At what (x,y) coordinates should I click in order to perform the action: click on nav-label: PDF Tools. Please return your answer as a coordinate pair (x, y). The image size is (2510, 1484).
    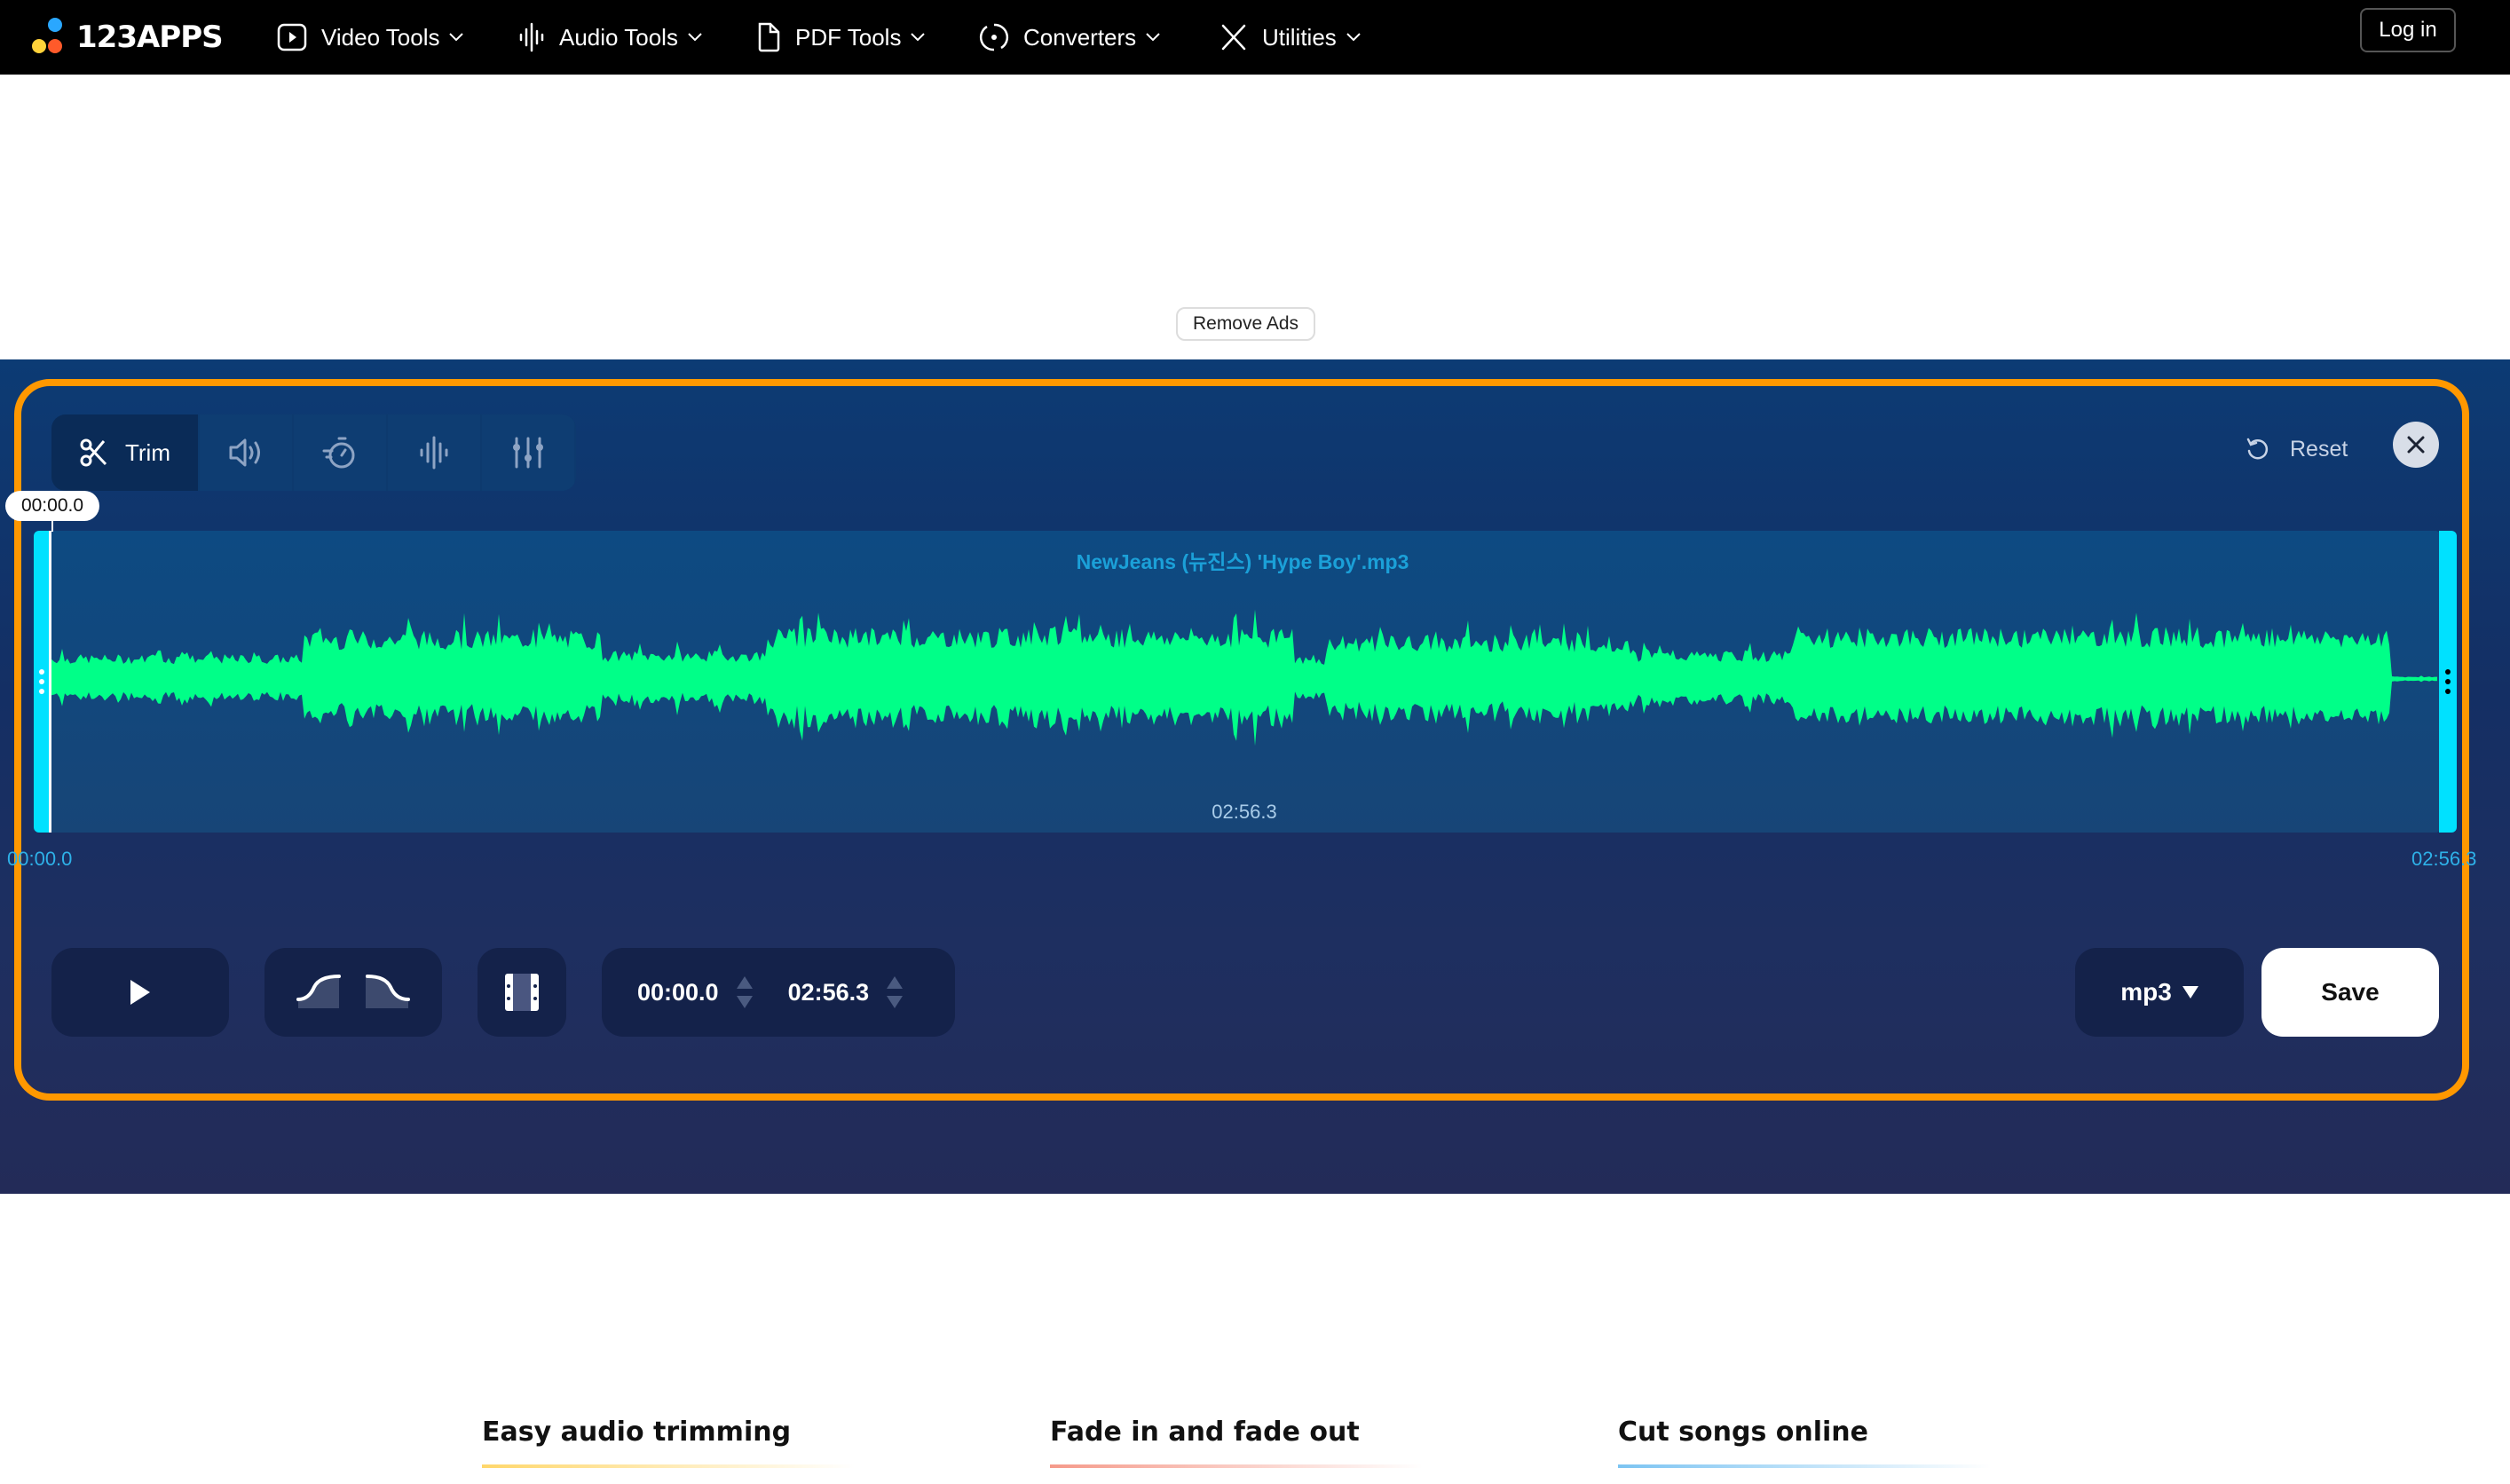
    Looking at the image, I should click on (848, 37).